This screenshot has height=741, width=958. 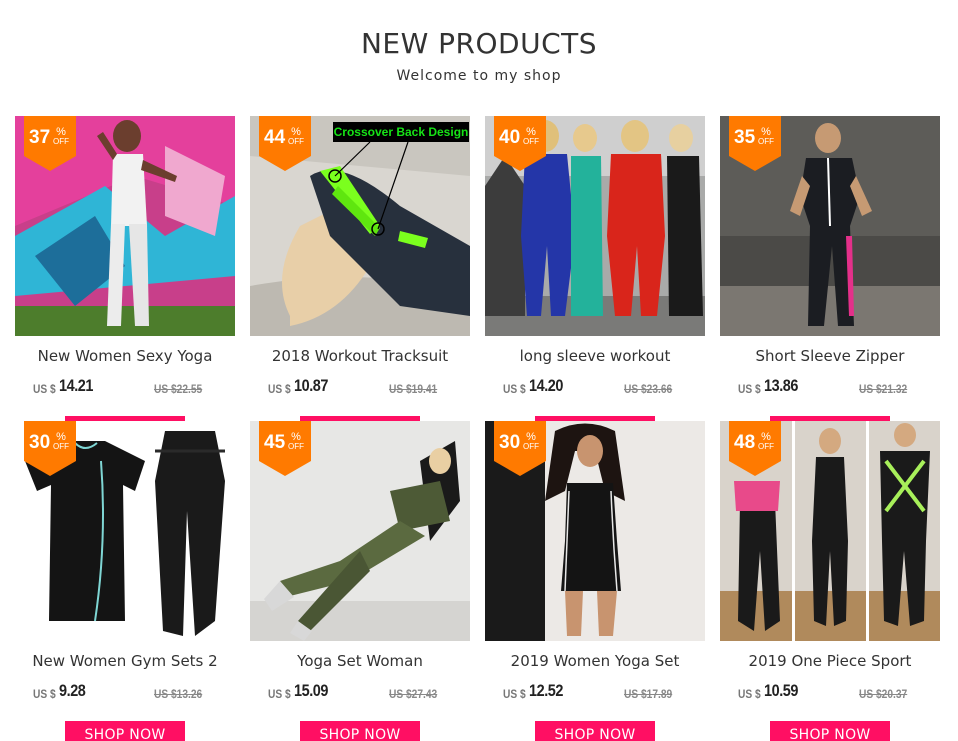 What do you see at coordinates (546, 385) in the screenshot?
I see `sale-price: 14.20` at bounding box center [546, 385].